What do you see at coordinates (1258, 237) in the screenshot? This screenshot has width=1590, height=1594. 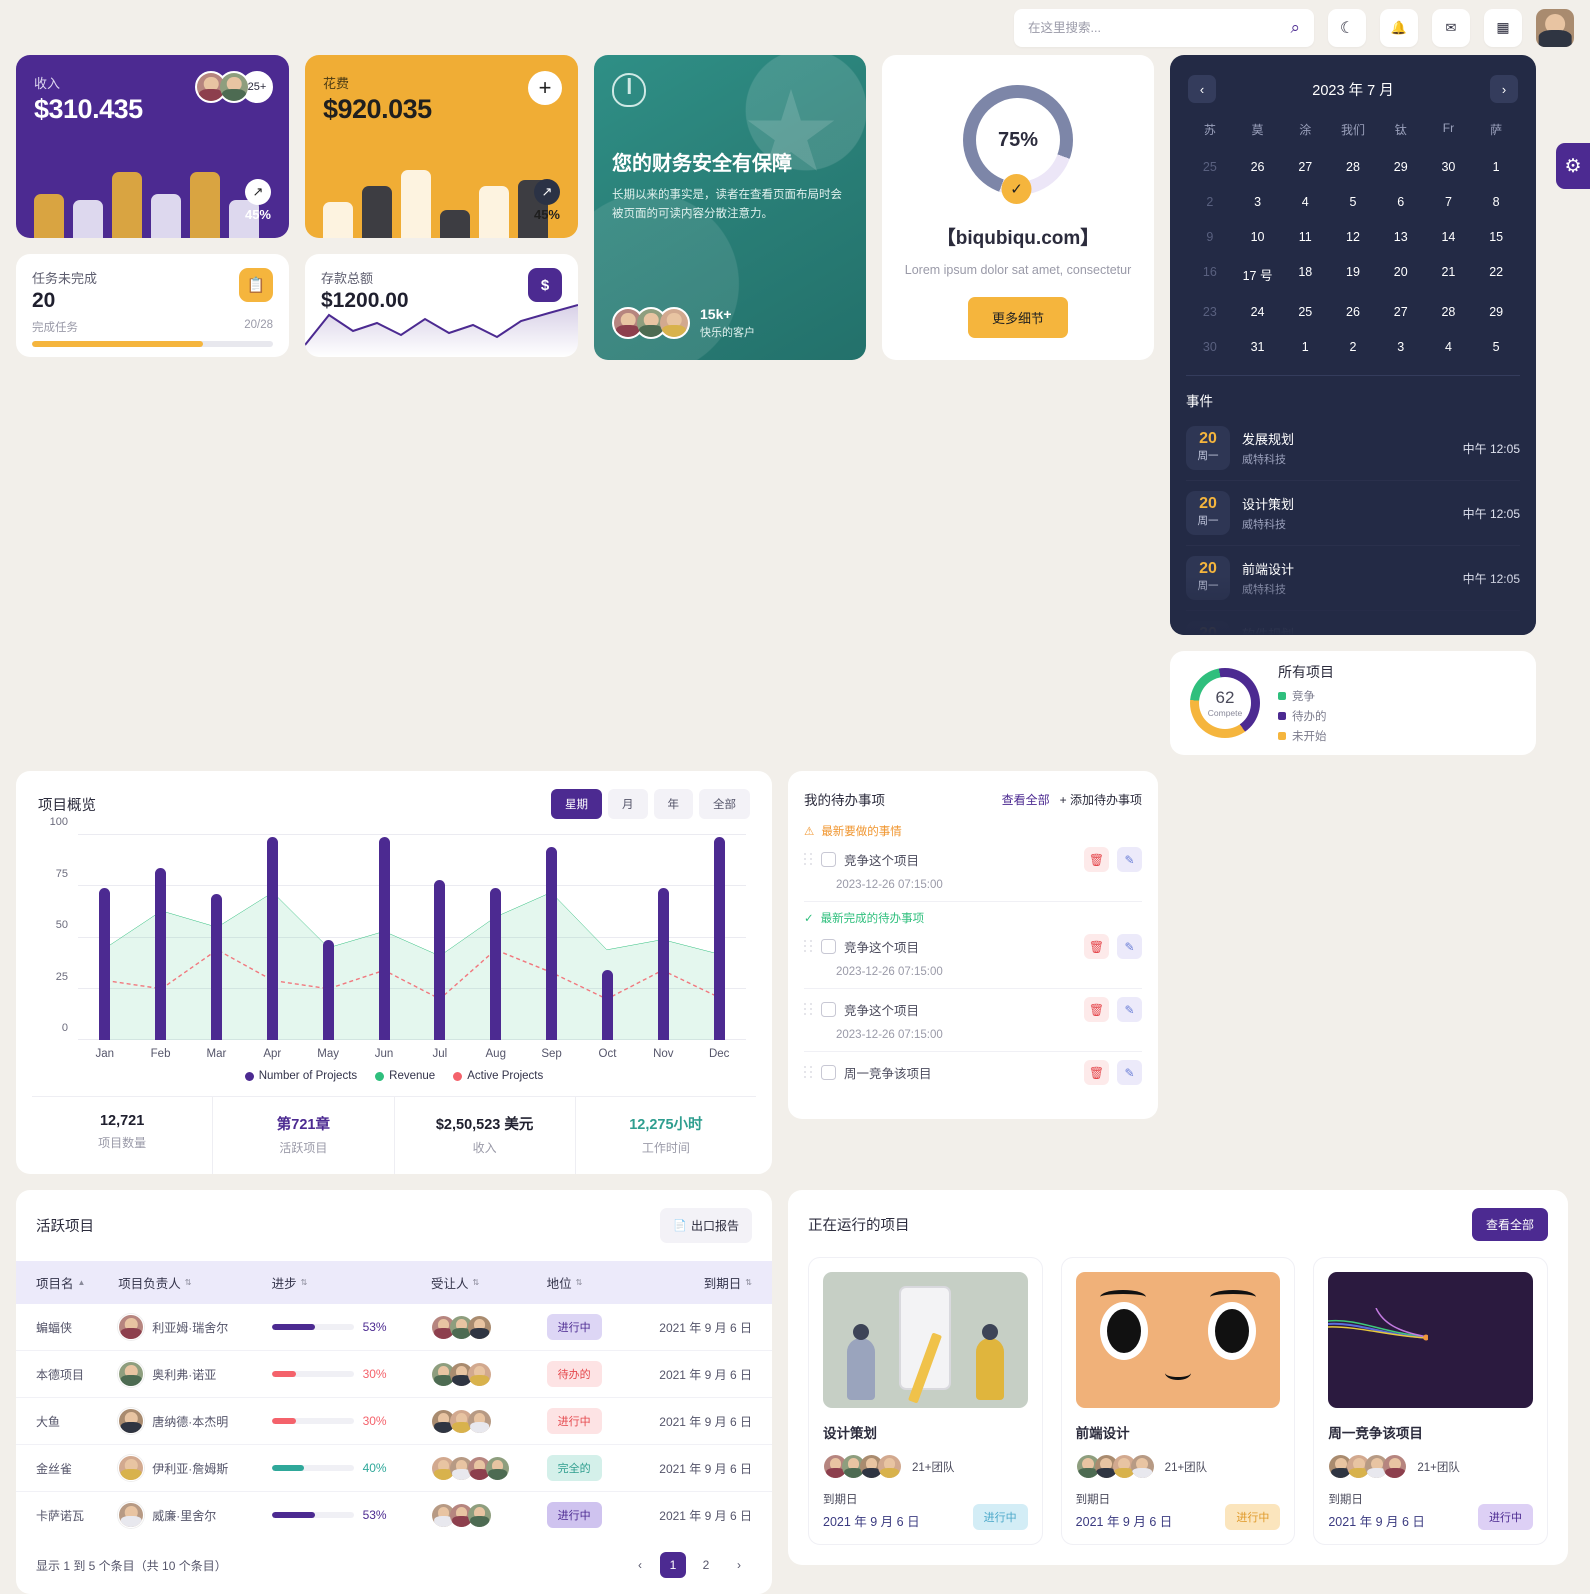 I see `calendar-day: 10` at bounding box center [1258, 237].